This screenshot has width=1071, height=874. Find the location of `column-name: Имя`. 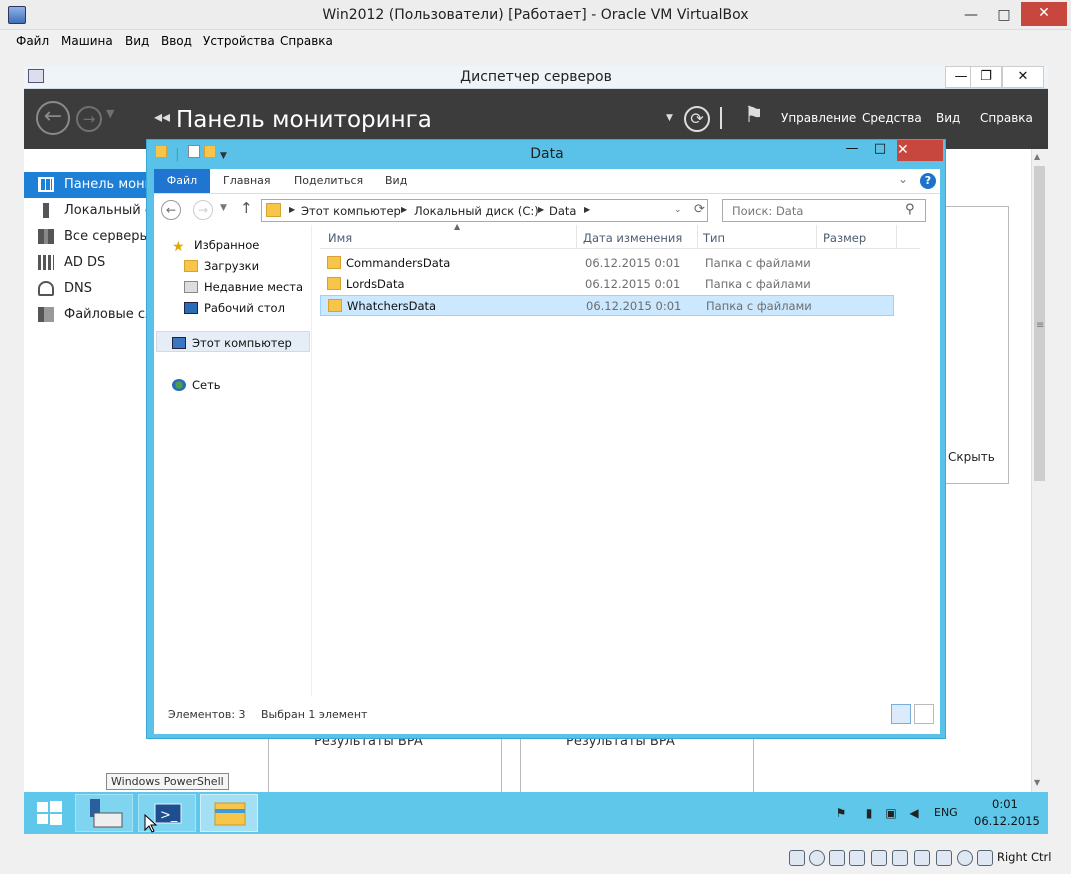

column-name: Имя is located at coordinates (340, 238).